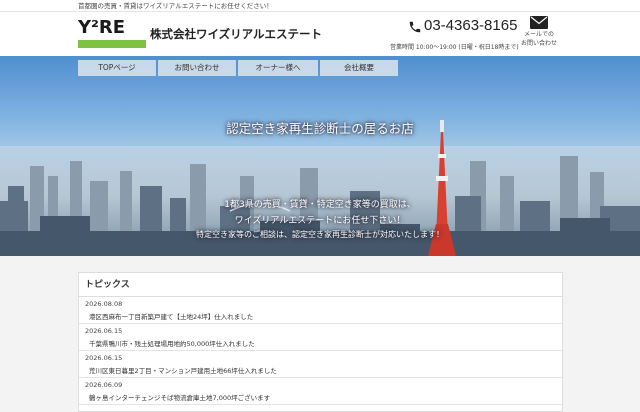  I want to click on hero-line-3: ワイズリアルエステートにお任せ下さい！, so click(320, 221).